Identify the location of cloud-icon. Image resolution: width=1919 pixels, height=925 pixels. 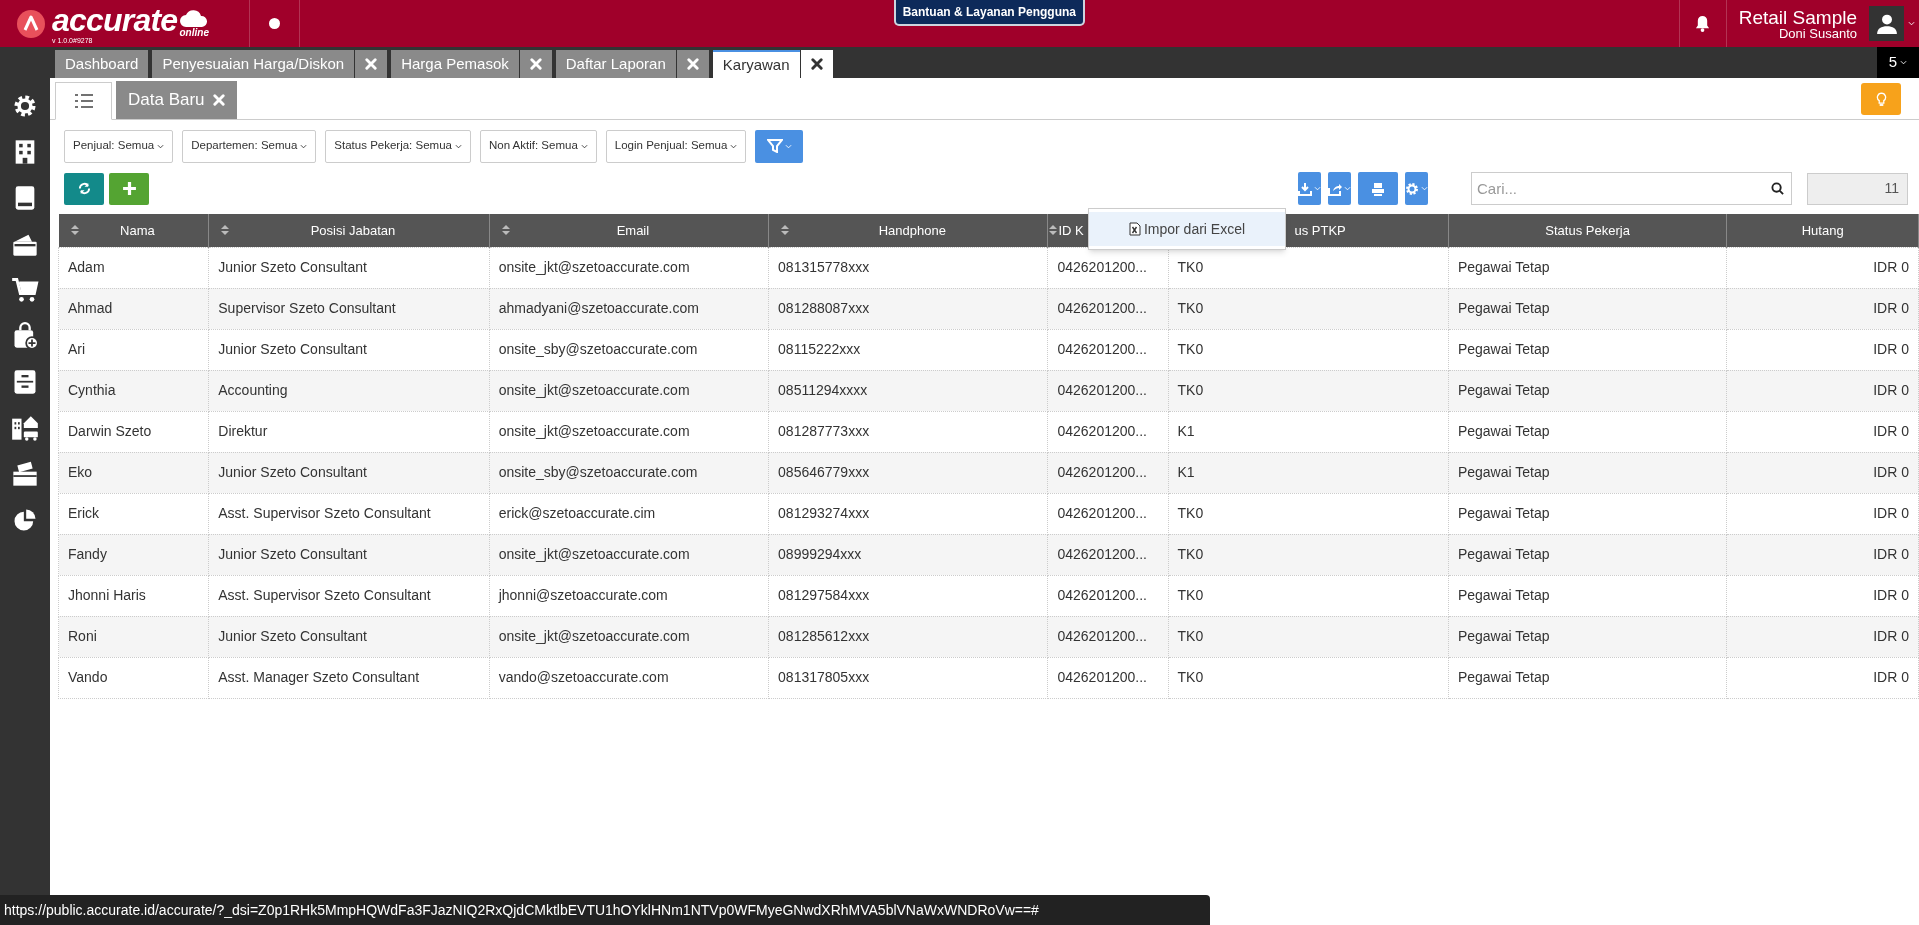
(194, 18).